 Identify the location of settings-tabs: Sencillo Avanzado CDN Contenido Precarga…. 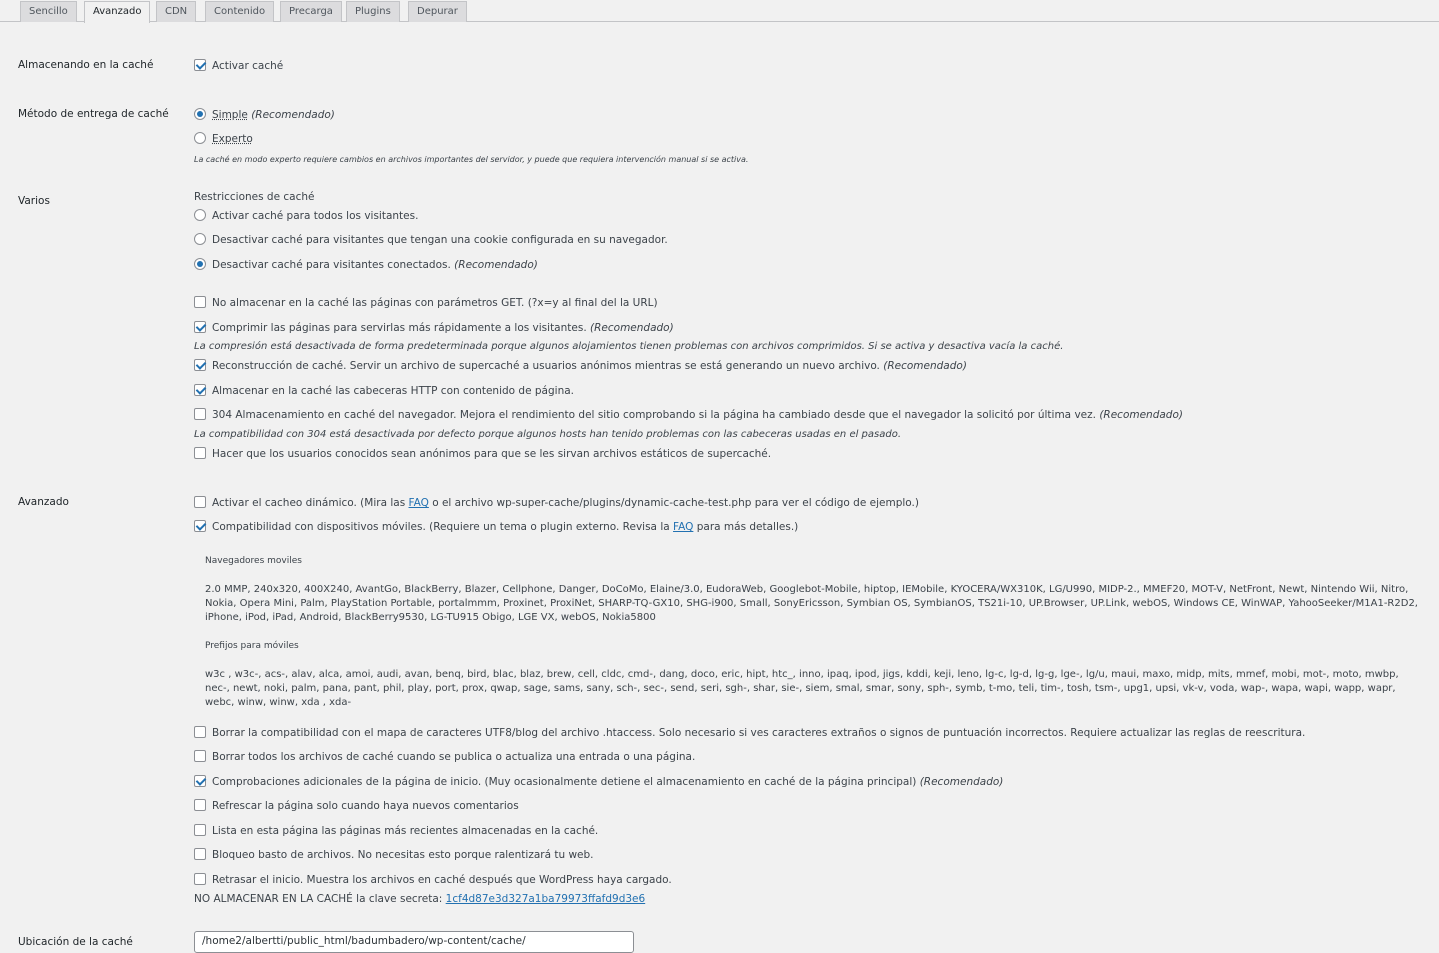
(719, 11).